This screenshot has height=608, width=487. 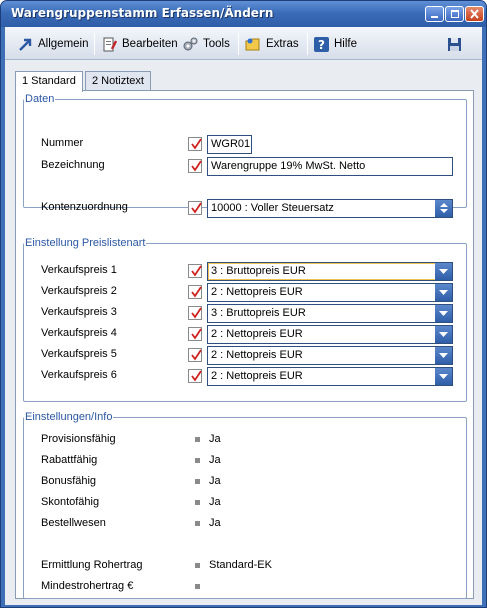 I want to click on kontenzuordnung-required-check, so click(x=195, y=208).